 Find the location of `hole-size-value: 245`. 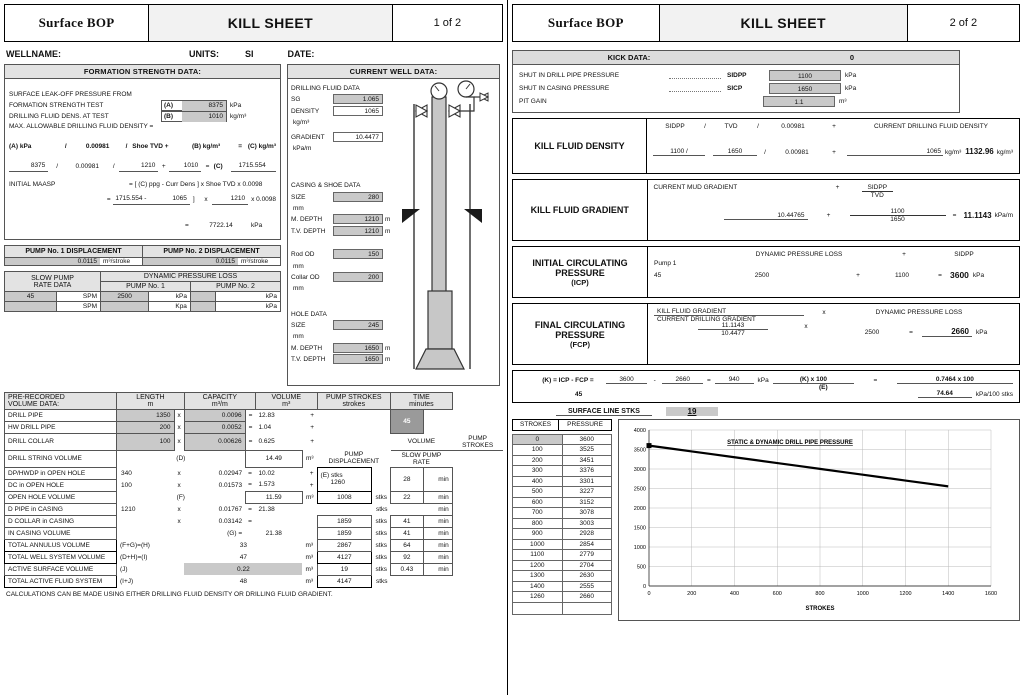

hole-size-value: 245 is located at coordinates (358, 325).